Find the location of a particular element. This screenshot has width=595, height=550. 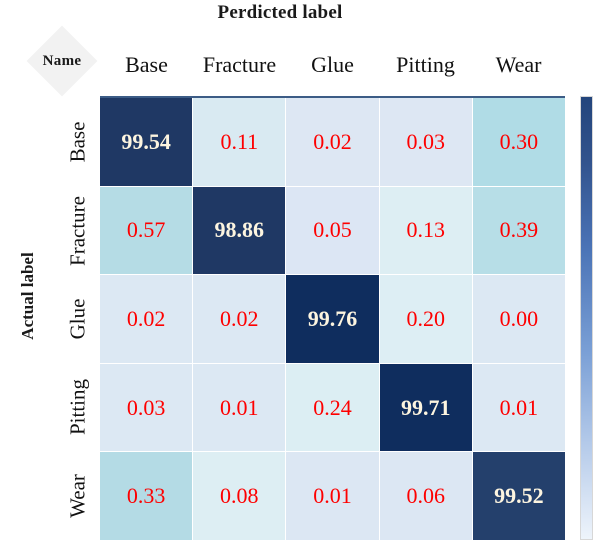

row-header-glue: Glue is located at coordinates (77, 319).